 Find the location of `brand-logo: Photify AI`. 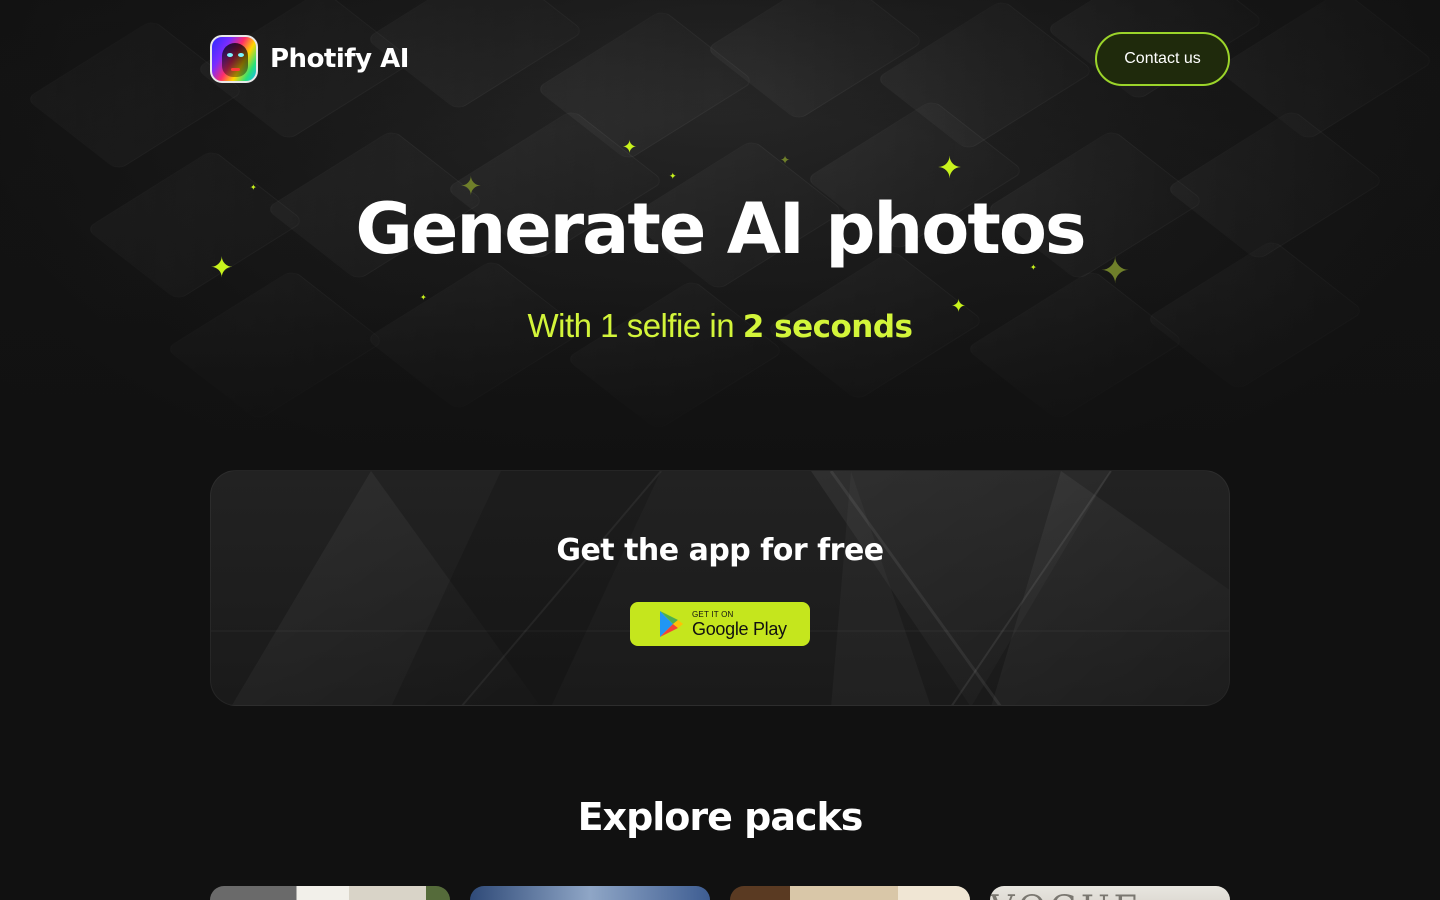

brand-logo: Photify AI is located at coordinates (309, 59).